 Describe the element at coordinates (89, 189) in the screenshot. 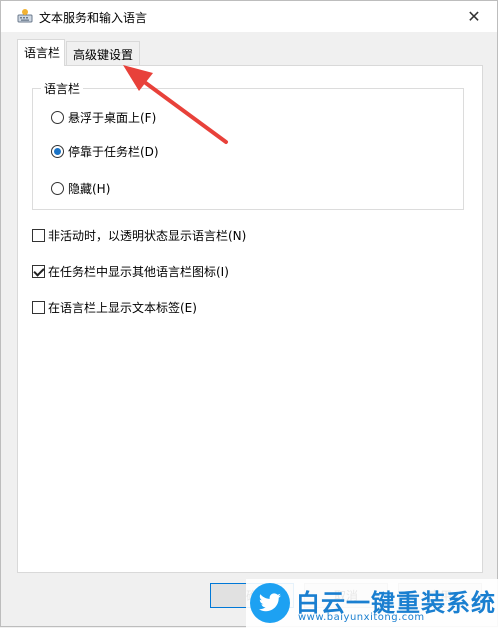

I see `radio-label: 隐藏(H)` at that location.